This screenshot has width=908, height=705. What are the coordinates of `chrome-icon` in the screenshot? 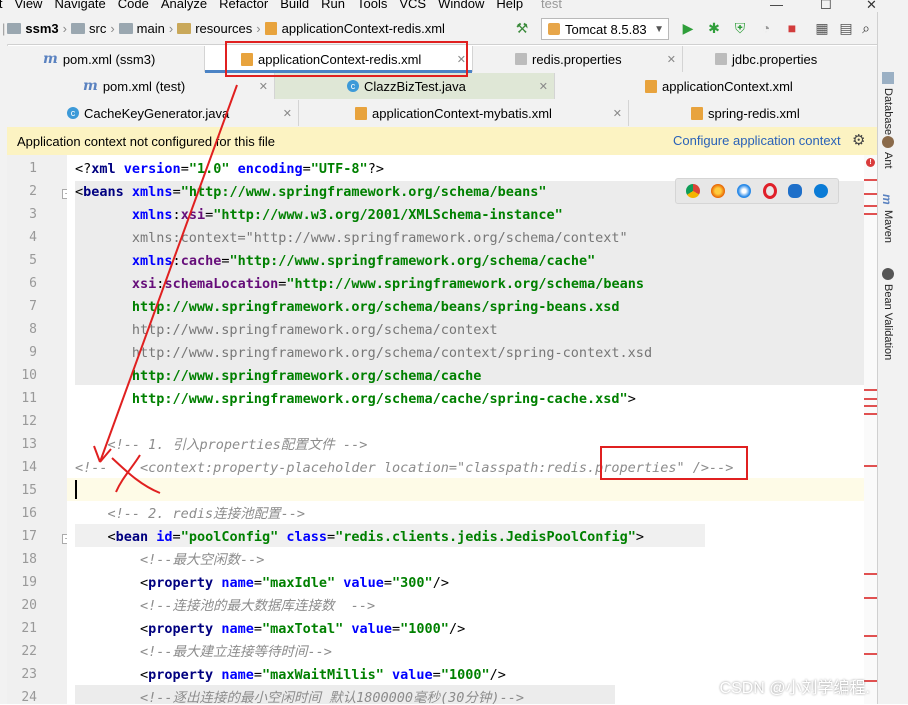 It's located at (692, 191).